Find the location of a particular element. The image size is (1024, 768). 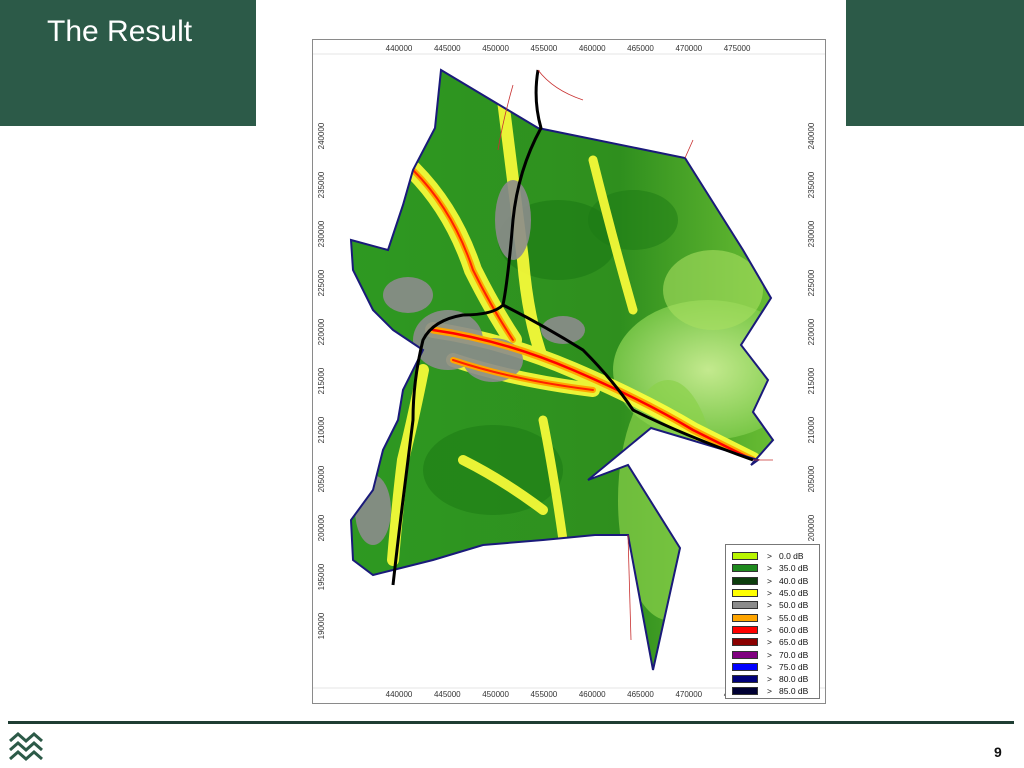

y-right-tick-label: 225000 is located at coordinates (811, 282).